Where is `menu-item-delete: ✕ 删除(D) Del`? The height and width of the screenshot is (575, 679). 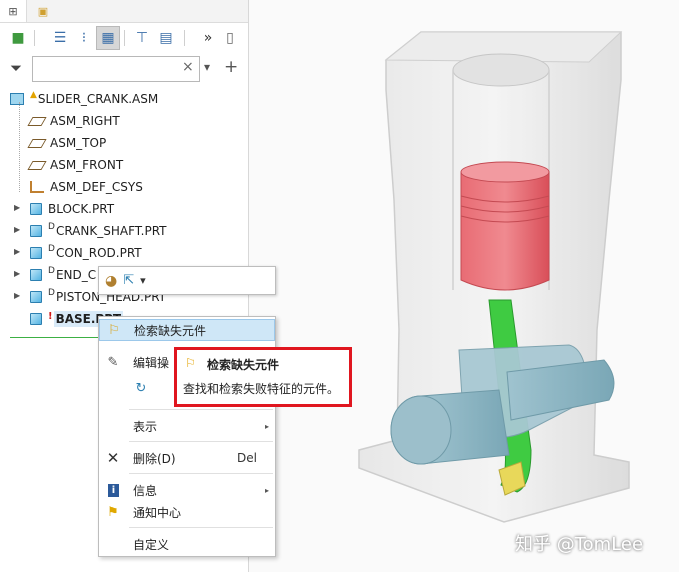 menu-item-delete: ✕ 删除(D) Del is located at coordinates (187, 458).